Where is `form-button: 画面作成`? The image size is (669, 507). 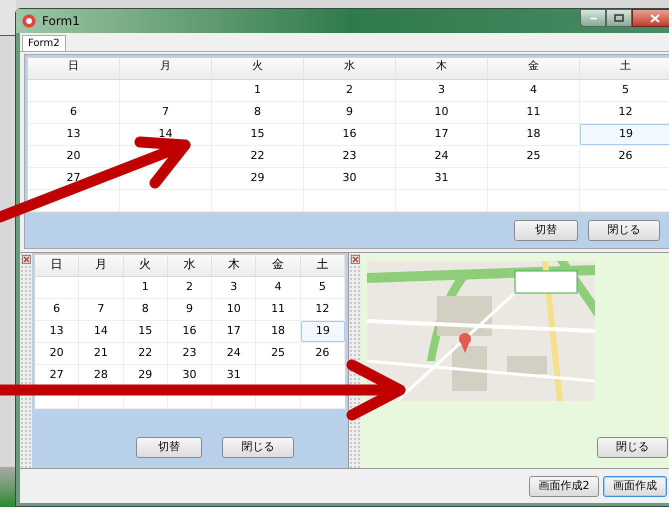
form-button: 画面作成 is located at coordinates (635, 486).